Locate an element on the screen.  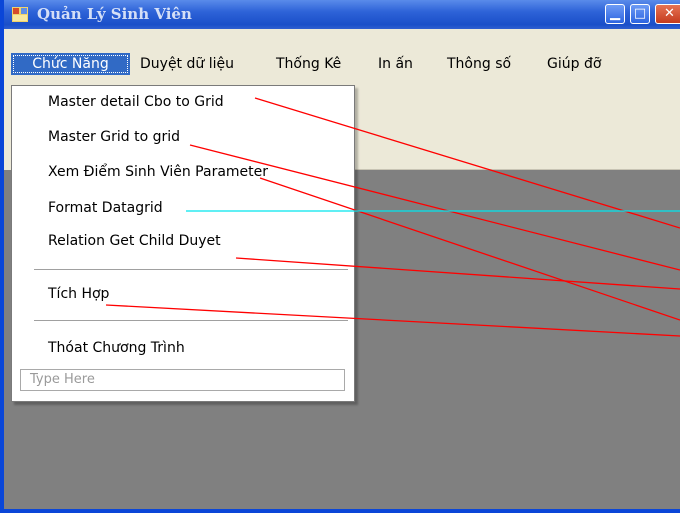
menu-item-master-grid-to-grid: Master Grid to grid is located at coordinates (114, 137).